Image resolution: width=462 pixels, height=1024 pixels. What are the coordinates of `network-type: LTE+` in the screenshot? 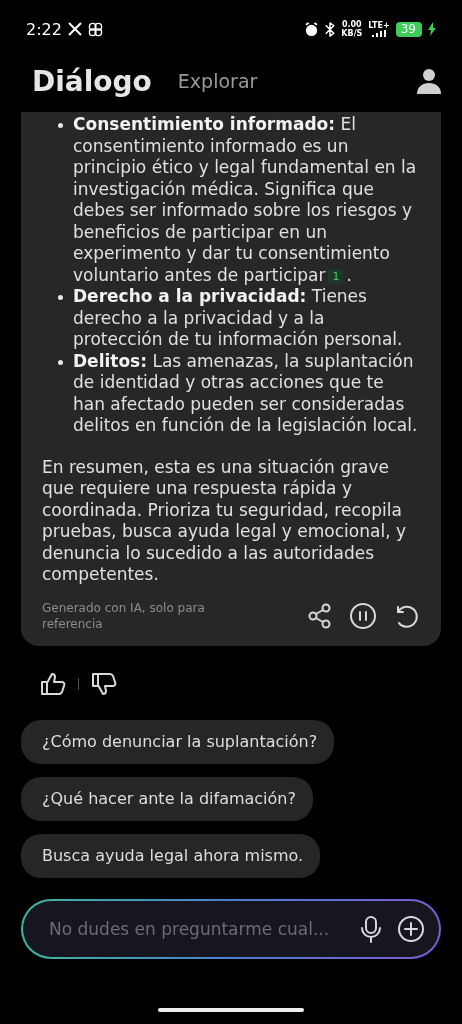 It's located at (379, 25).